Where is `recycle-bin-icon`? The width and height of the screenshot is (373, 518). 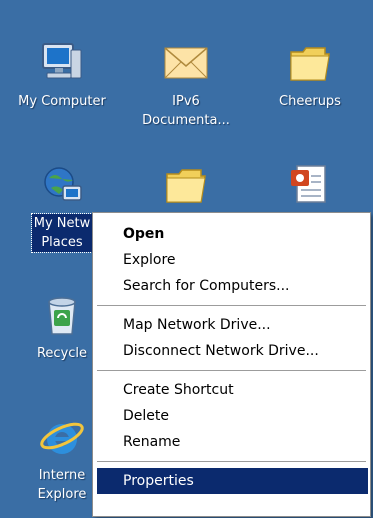 recycle-bin-icon is located at coordinates (62, 316).